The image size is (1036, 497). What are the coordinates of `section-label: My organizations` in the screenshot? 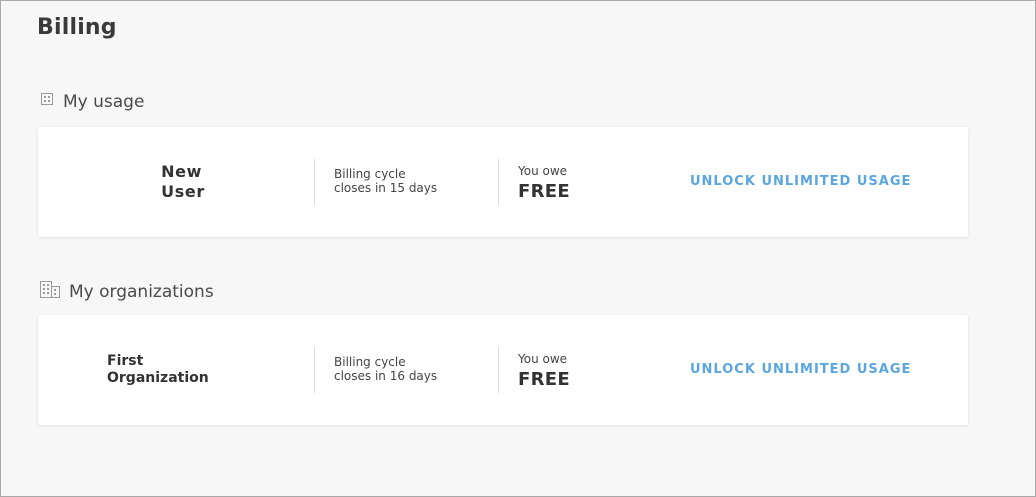 It's located at (141, 291).